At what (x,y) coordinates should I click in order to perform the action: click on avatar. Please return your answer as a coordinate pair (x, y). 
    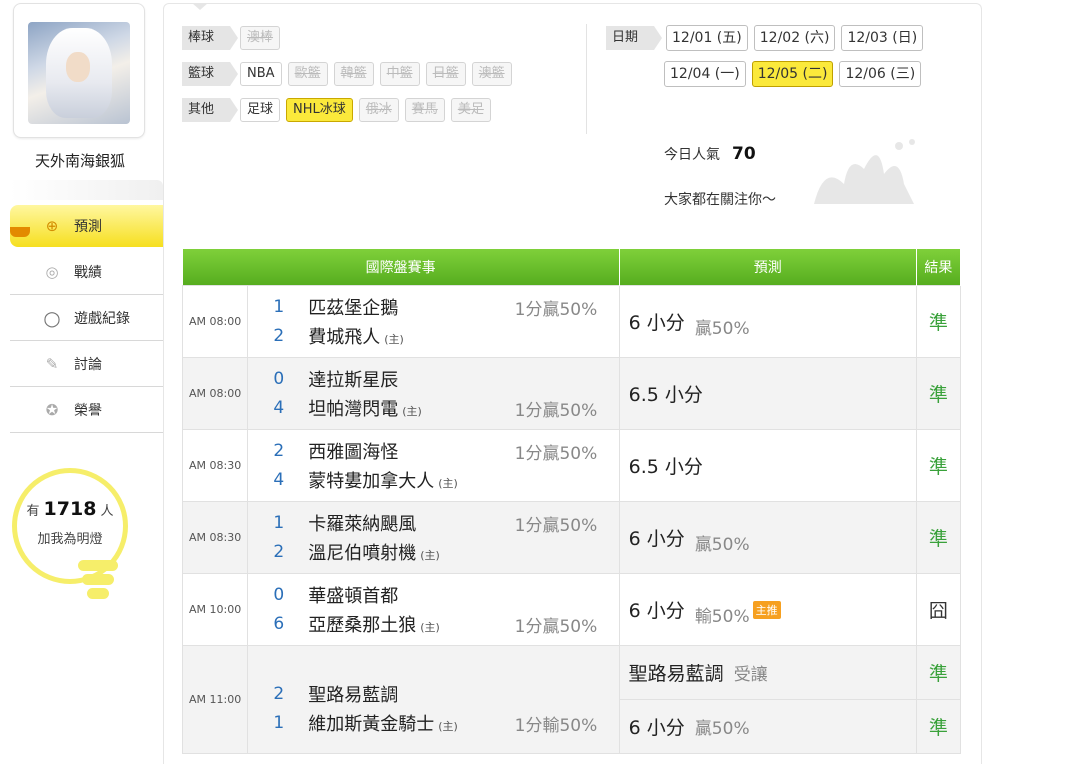
    Looking at the image, I should click on (79, 73).